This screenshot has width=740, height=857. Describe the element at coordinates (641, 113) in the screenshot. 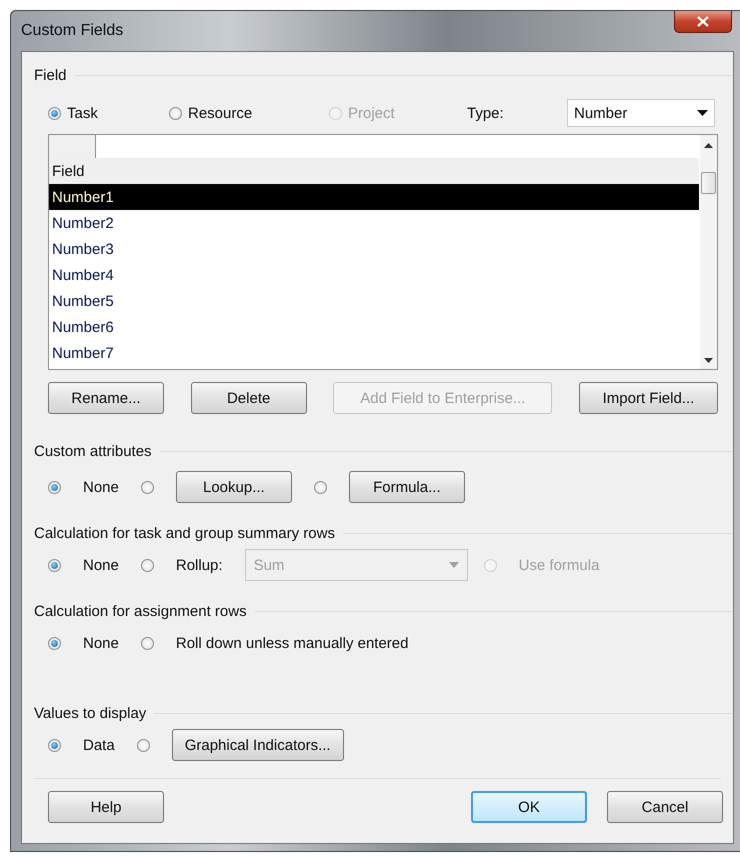

I see `type-dropdown: Number` at that location.